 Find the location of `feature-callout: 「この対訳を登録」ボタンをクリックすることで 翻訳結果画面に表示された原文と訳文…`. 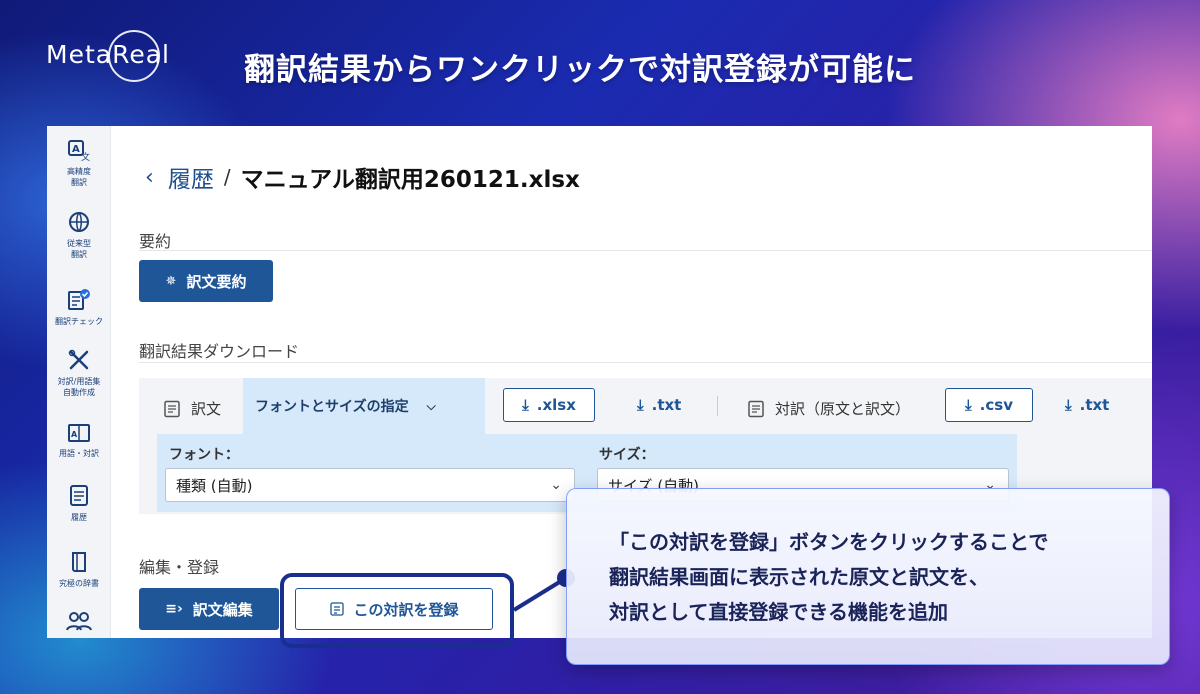

feature-callout: 「この対訳を登録」ボタンをクリックすることで 翻訳結果画面に表示された原文と訳文… is located at coordinates (868, 576).